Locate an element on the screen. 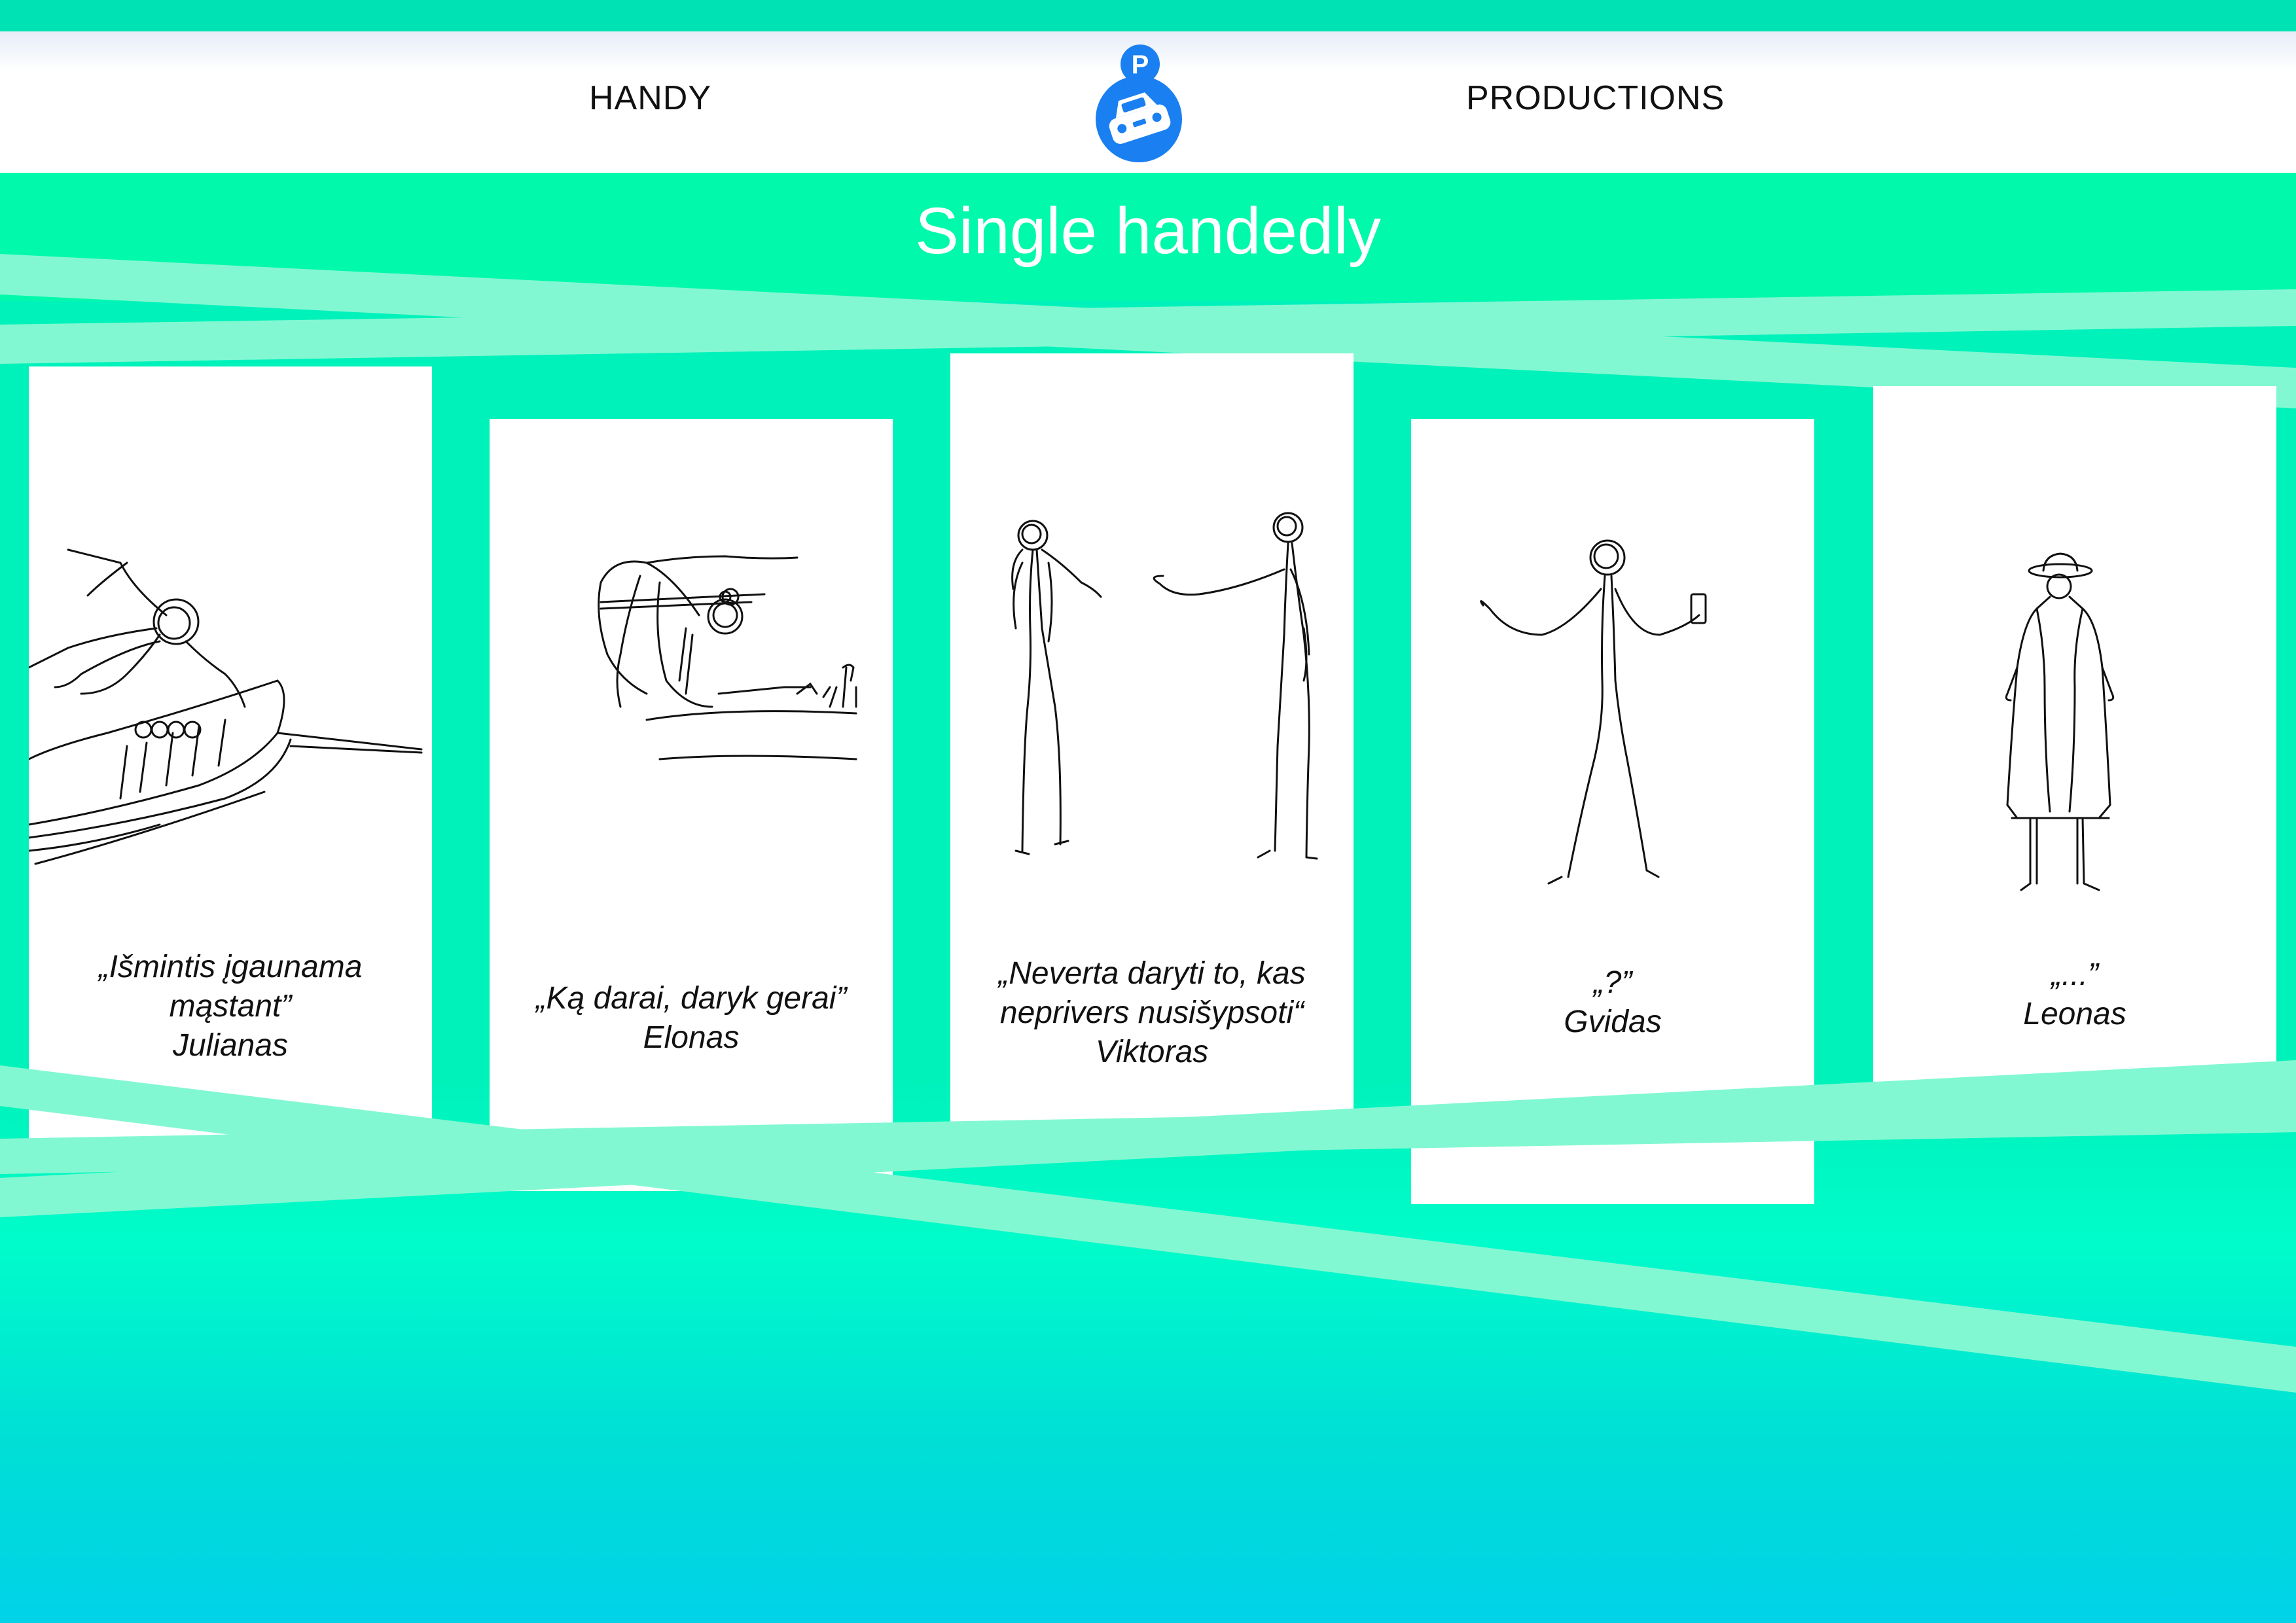 This screenshot has height=1623, width=2296. quote-author: Viktoras is located at coordinates (1152, 1052).